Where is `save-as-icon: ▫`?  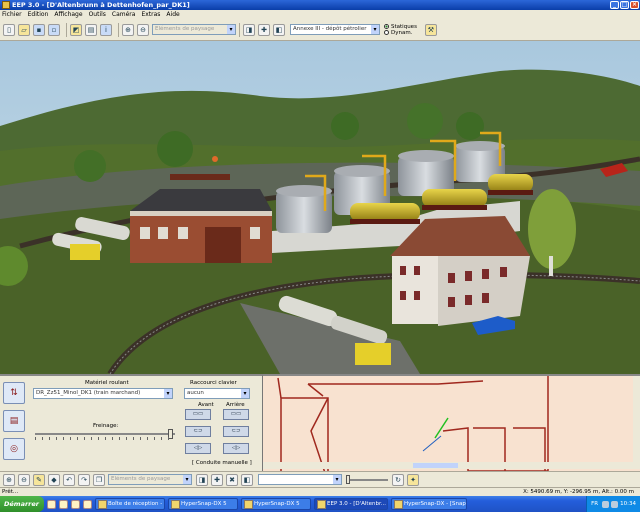 save-as-icon: ▫ is located at coordinates (54, 29).